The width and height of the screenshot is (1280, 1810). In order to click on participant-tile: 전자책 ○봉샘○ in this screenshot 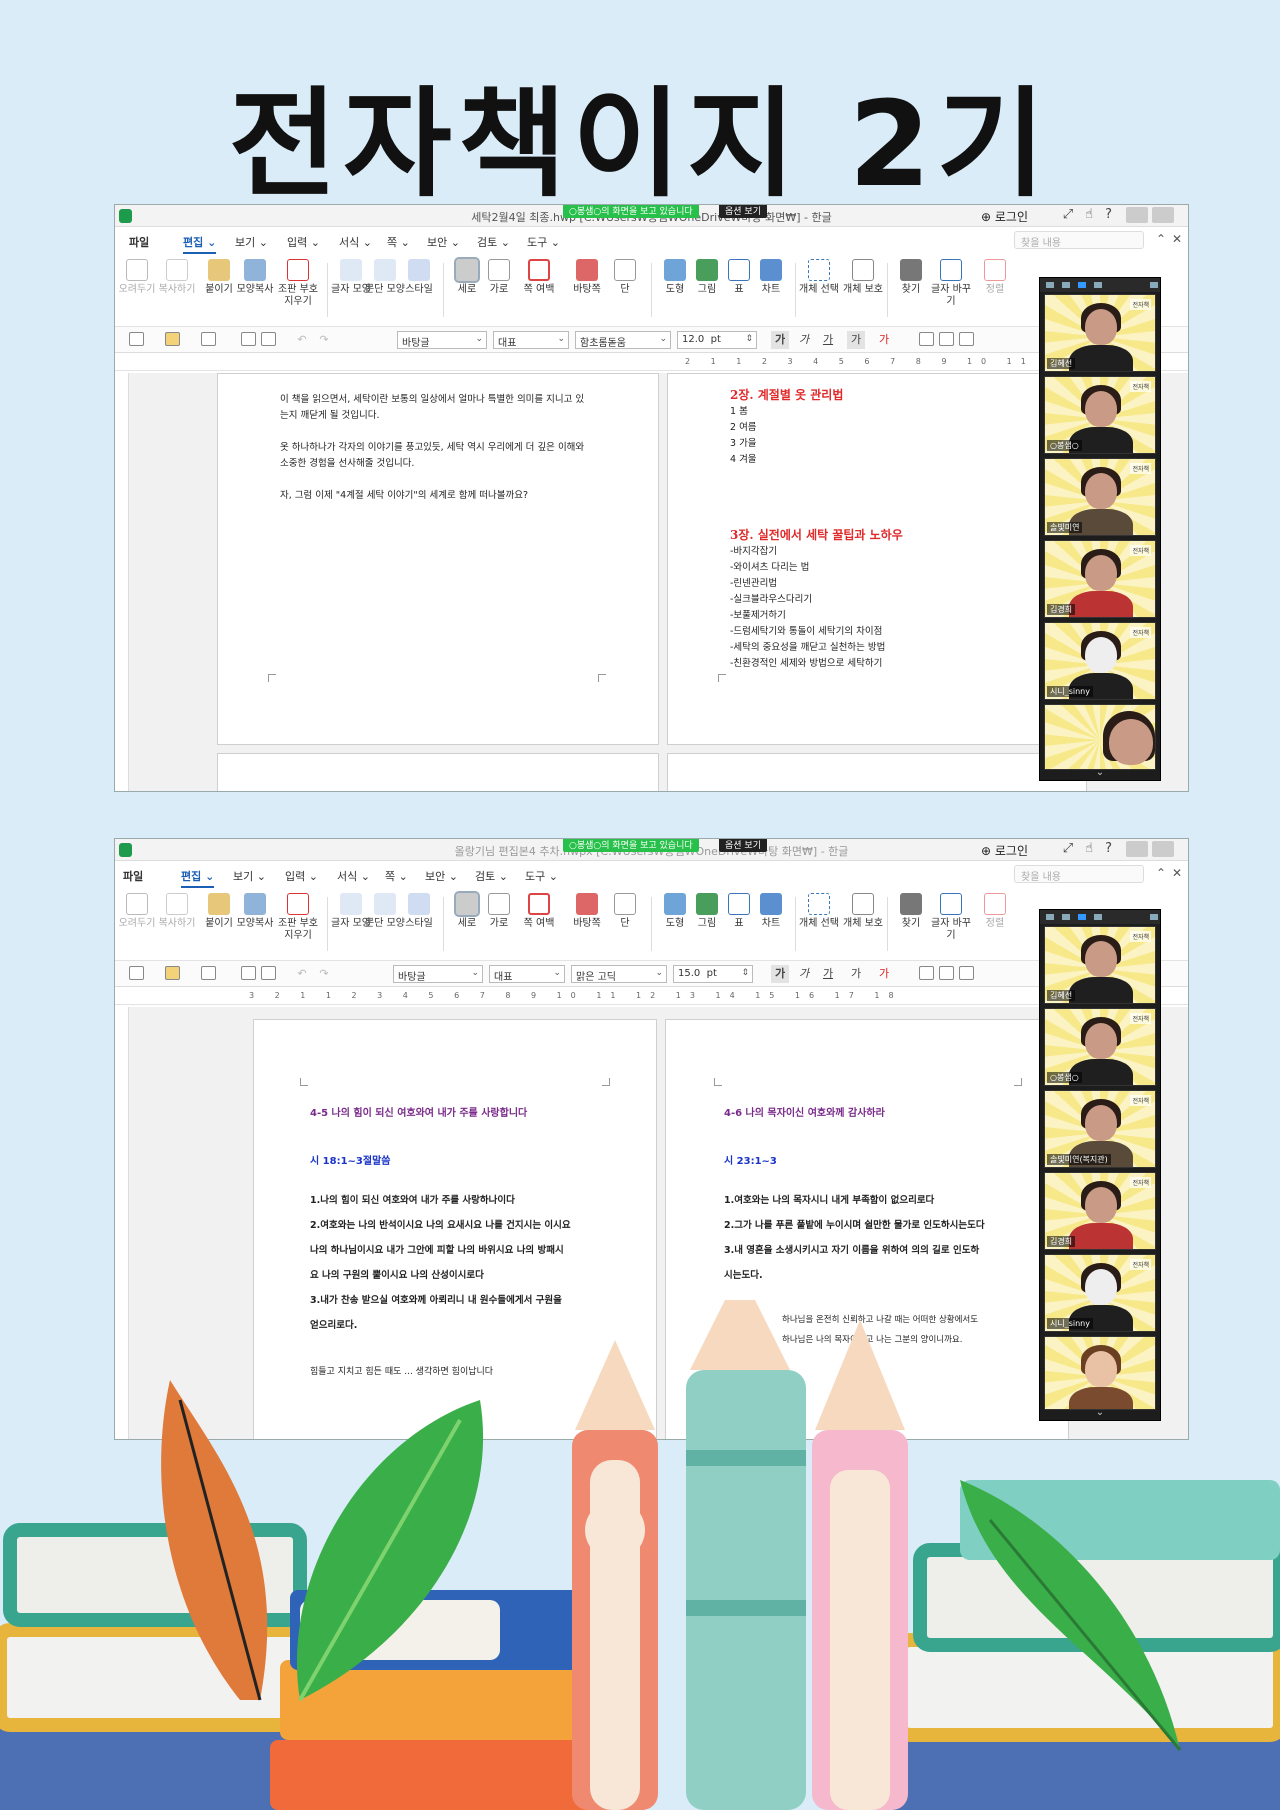, I will do `click(1100, 1047)`.